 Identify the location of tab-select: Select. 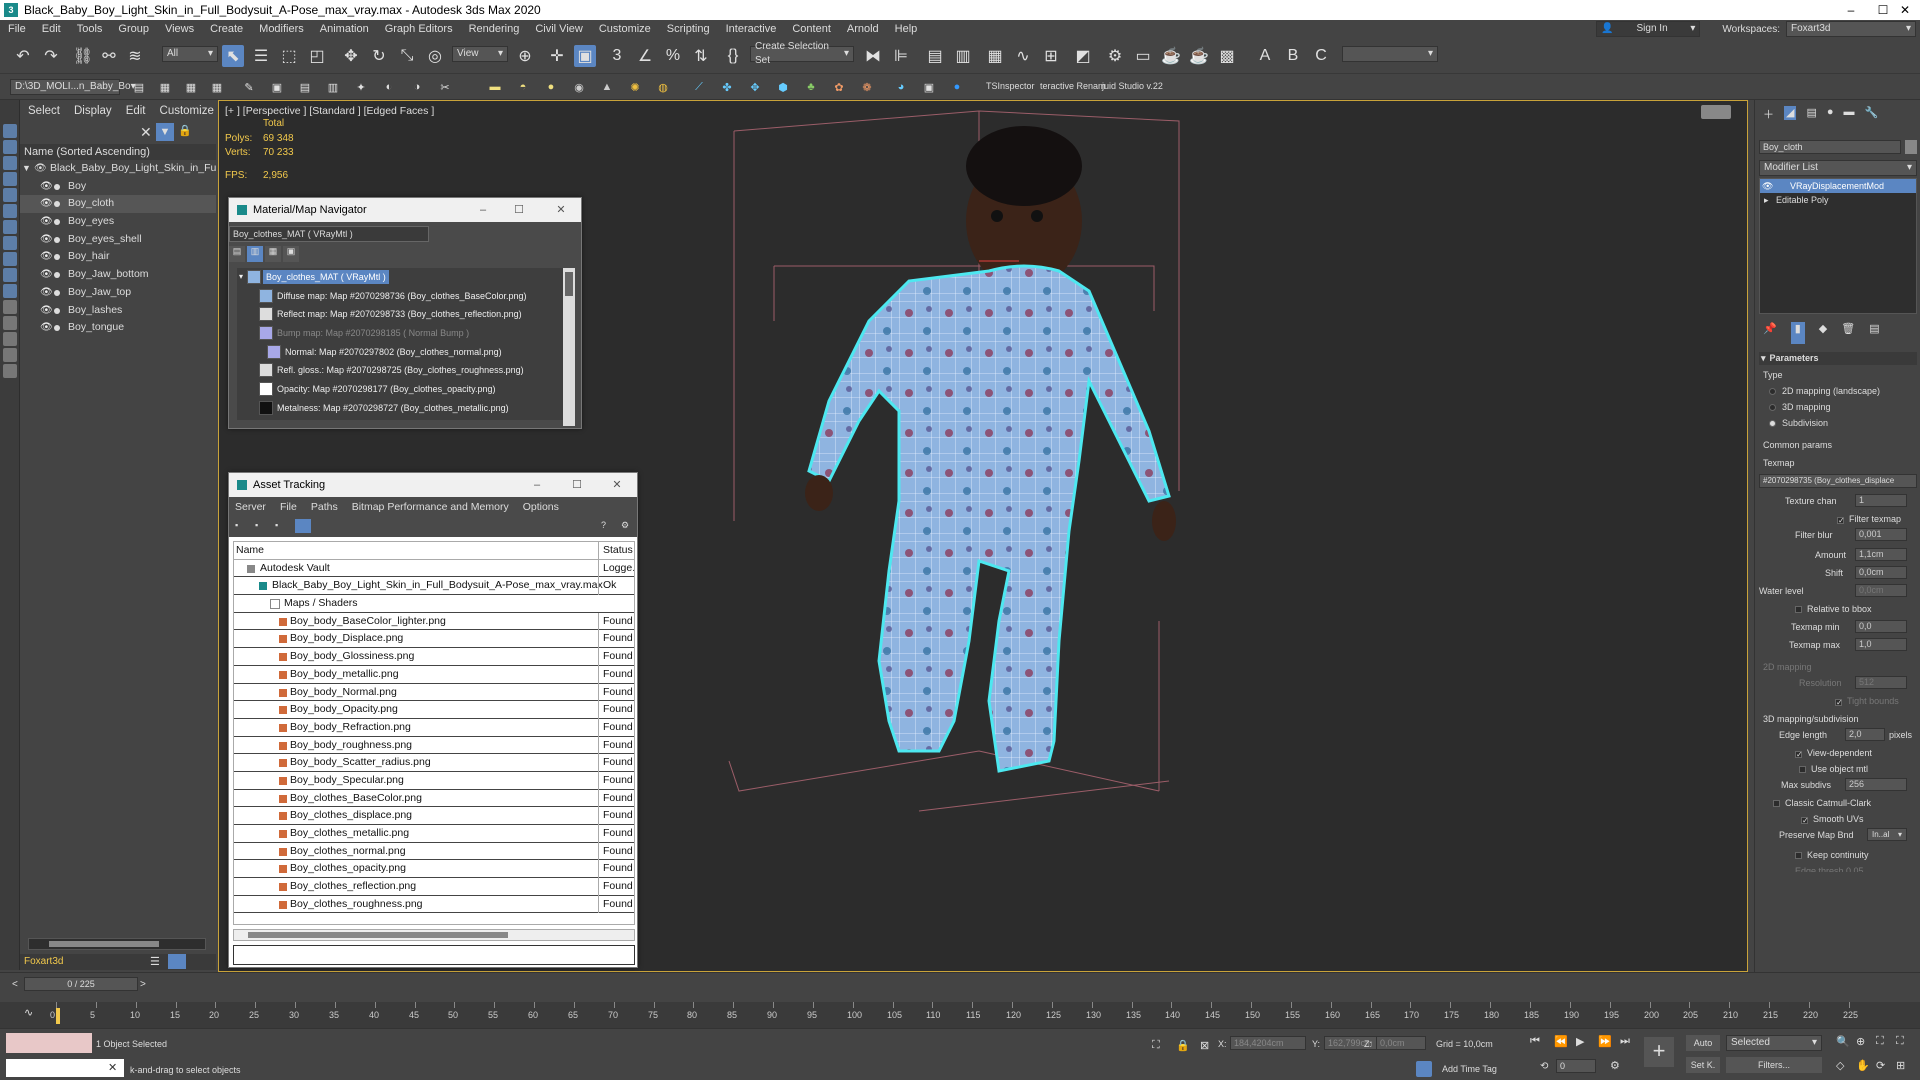
(44, 111).